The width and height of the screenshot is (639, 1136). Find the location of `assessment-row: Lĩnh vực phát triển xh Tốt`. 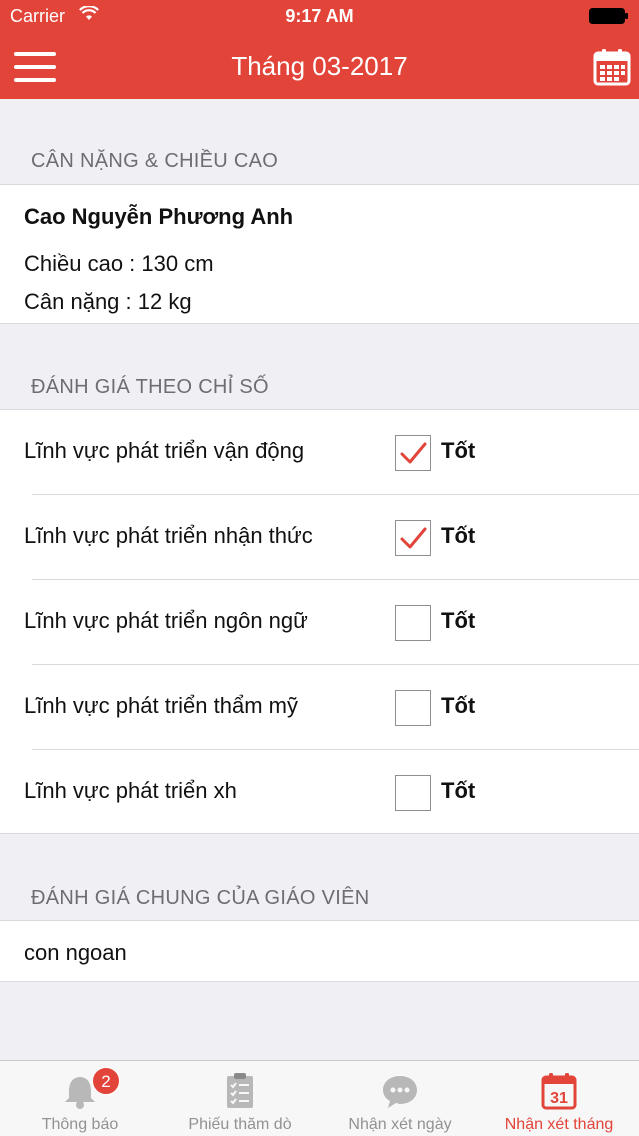

assessment-row: Lĩnh vực phát triển xh Tốt is located at coordinates (319, 792).